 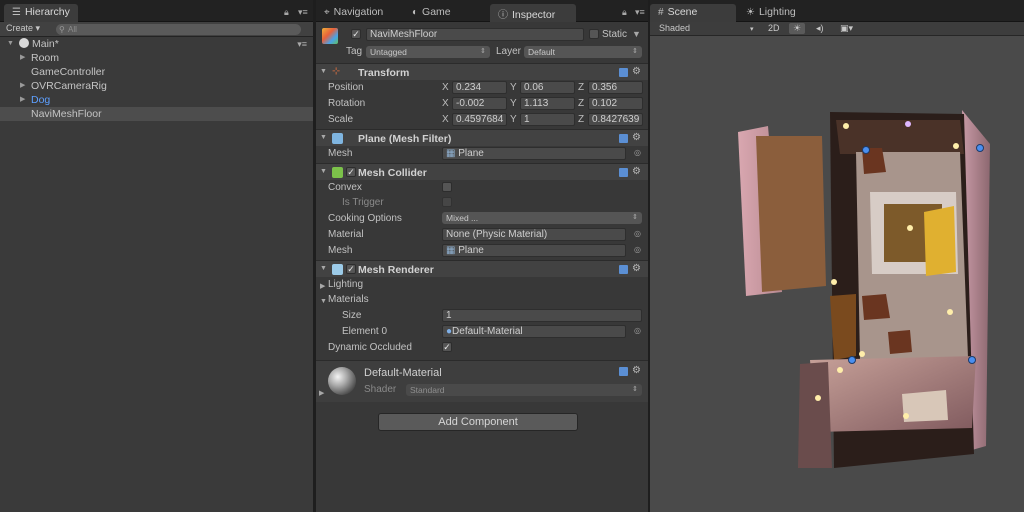 I want to click on create-dropdown: Create ▾, so click(x=23, y=29).